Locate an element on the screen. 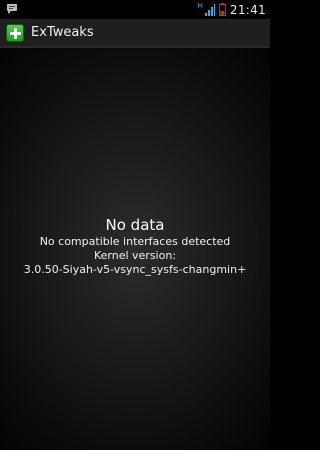 This screenshot has width=320, height=450. chat-bubble-icon is located at coordinates (12, 9).